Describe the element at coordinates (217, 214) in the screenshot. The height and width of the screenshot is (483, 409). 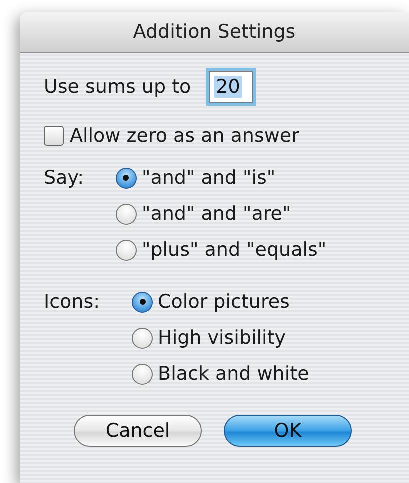
I see `radio-label: "and" and "are"` at that location.